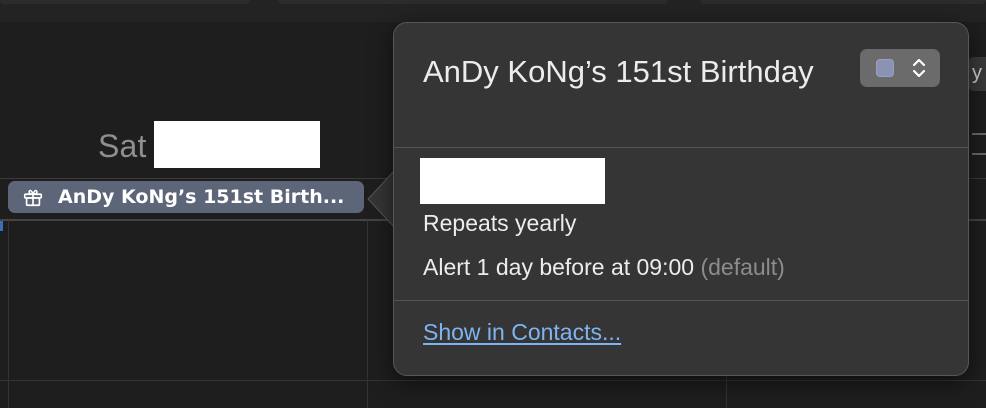  I want to click on calendar-color-swatch, so click(885, 68).